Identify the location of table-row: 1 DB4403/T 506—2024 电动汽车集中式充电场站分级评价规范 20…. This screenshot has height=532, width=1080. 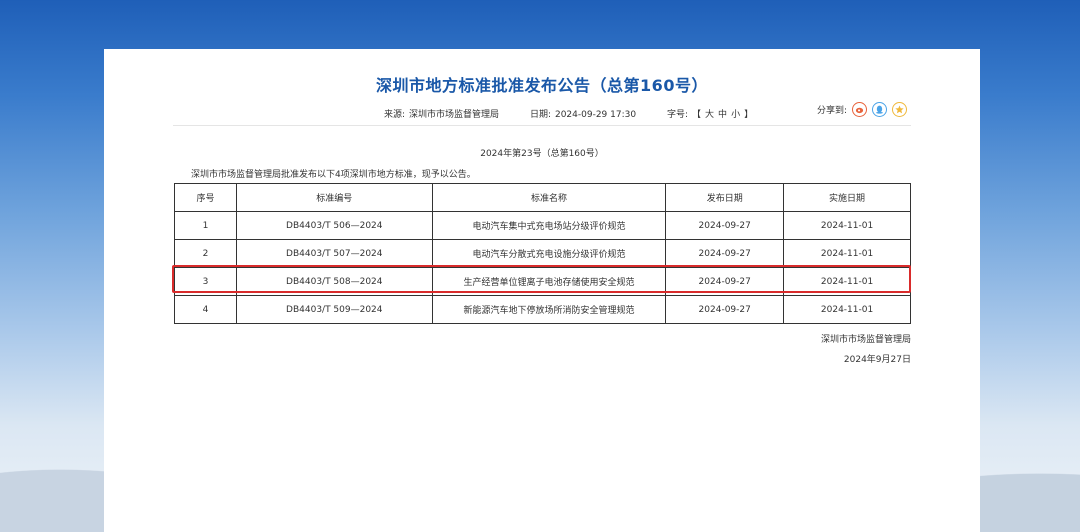
(542, 225).